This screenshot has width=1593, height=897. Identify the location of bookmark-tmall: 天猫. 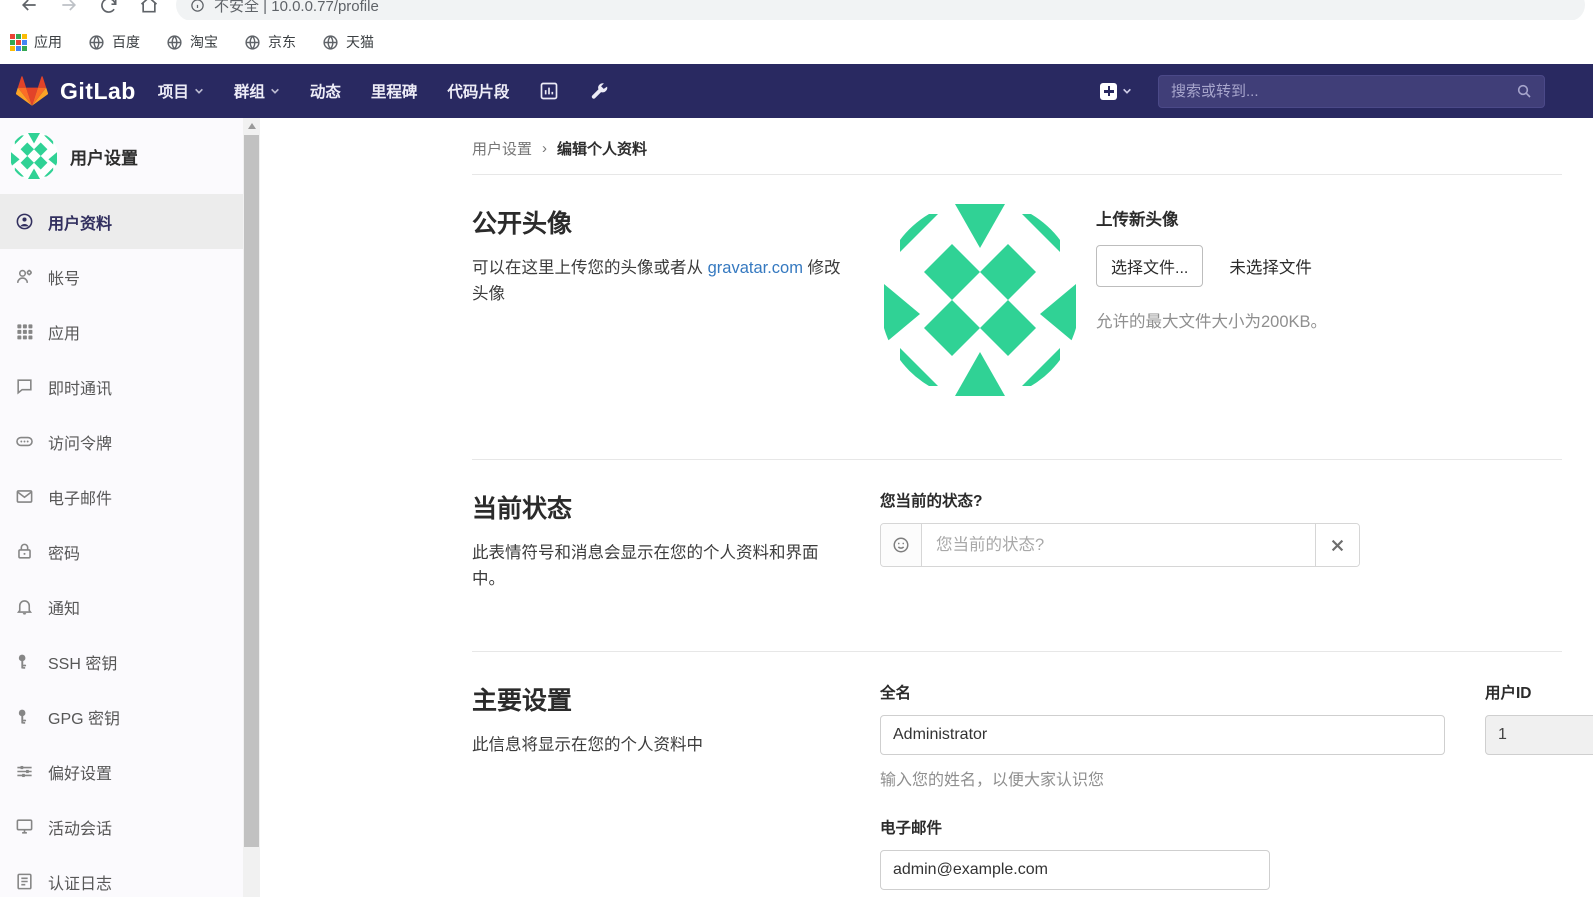
(348, 42).